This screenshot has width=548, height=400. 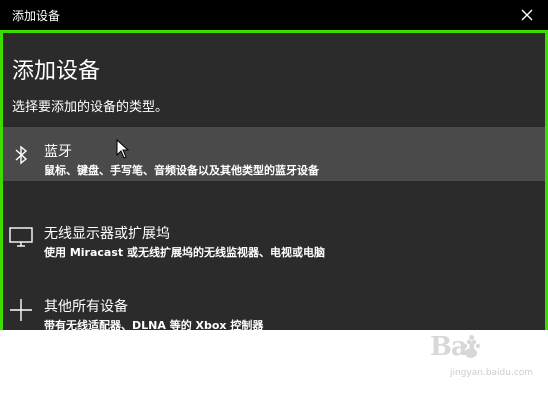 I want to click on option-wireless-display-description: 使用 Miracast 或无线扩展坞的无线监视器、电视或电脑, so click(x=184, y=252).